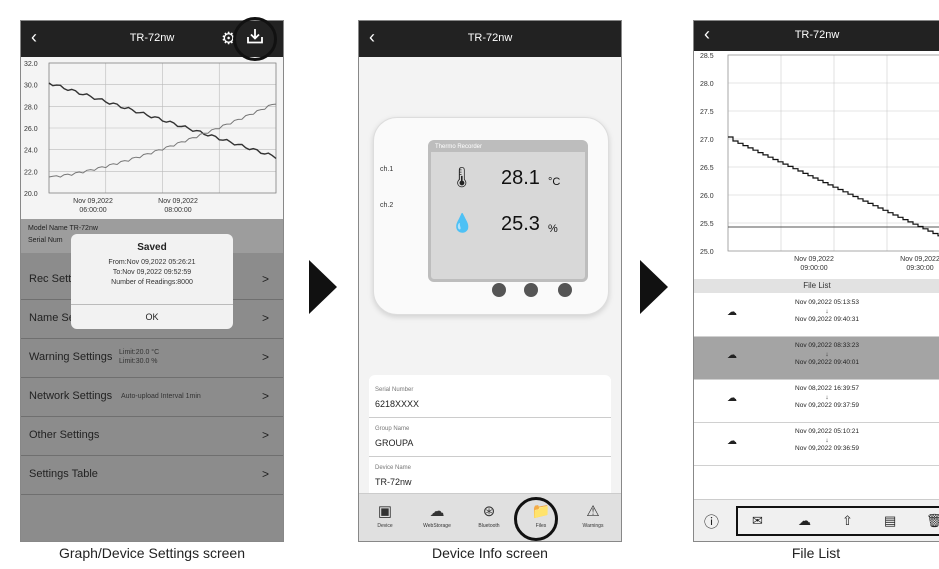  I want to click on y-tick-label: 25.5, so click(707, 224).